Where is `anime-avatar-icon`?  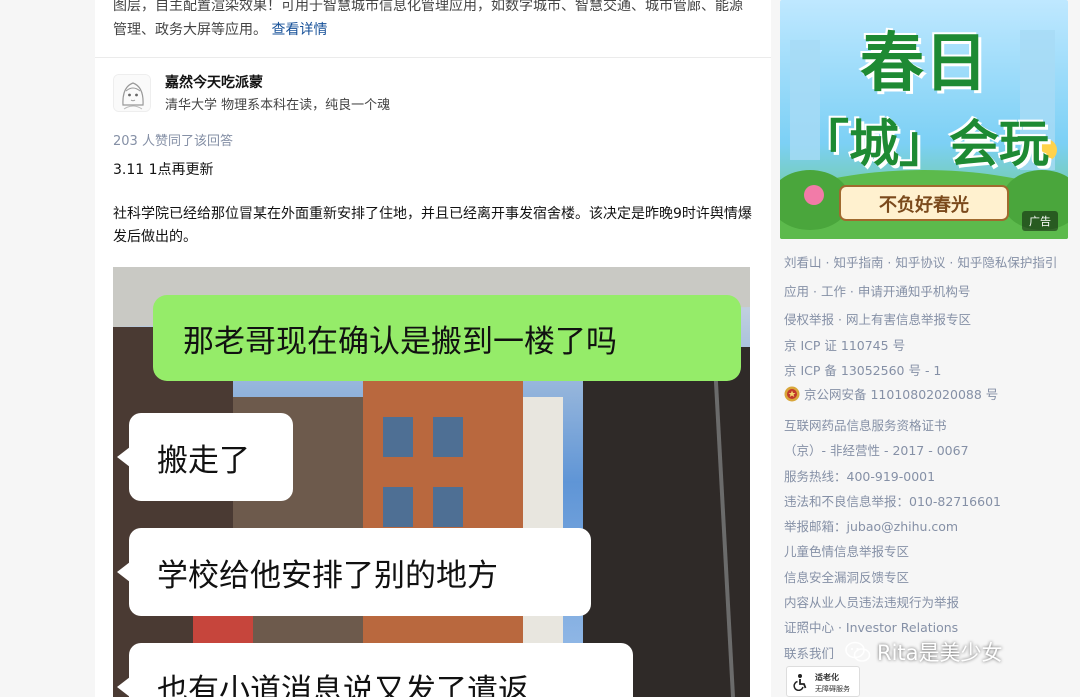
anime-avatar-icon is located at coordinates (132, 93).